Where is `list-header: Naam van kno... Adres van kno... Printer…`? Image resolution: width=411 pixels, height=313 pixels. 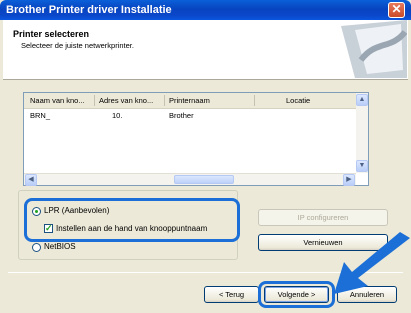
list-header: Naam van kno... Adres van kno... Printer… is located at coordinates (190, 101).